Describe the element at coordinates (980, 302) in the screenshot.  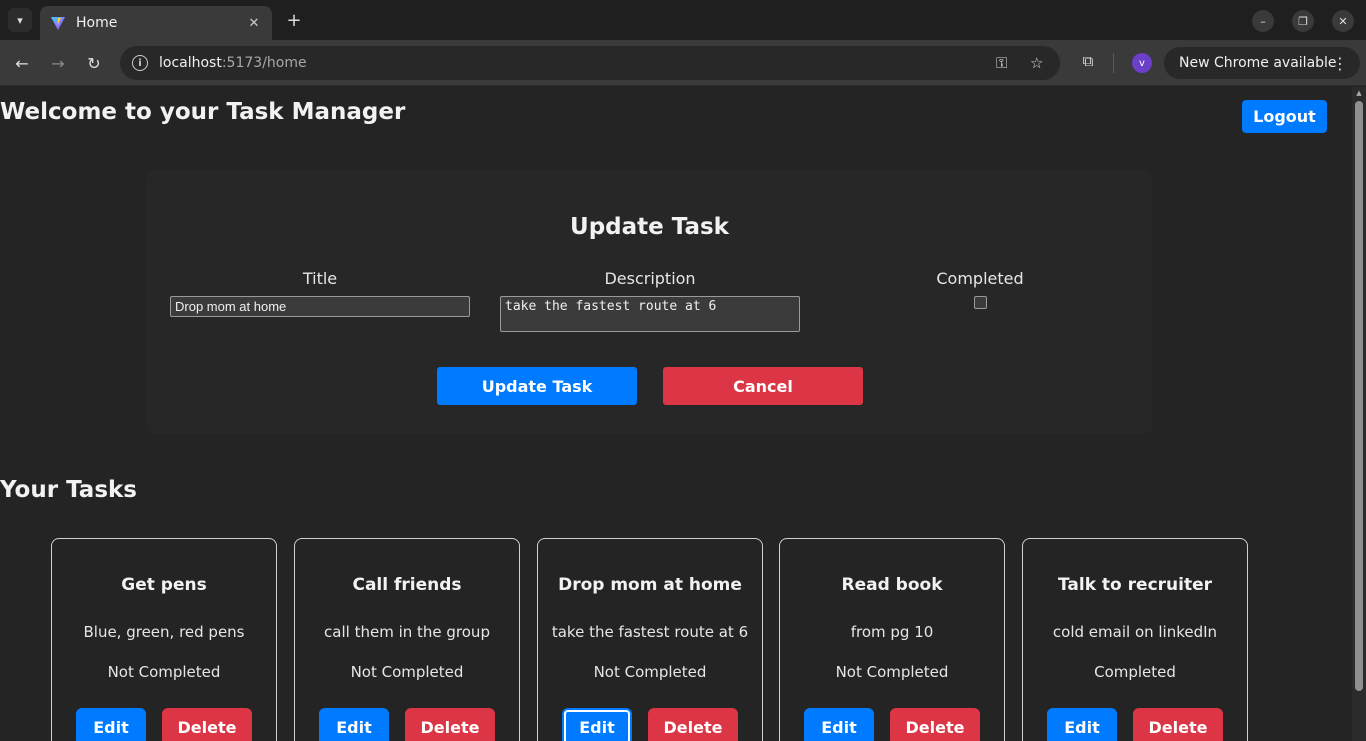
I see `completed-checkbox` at that location.